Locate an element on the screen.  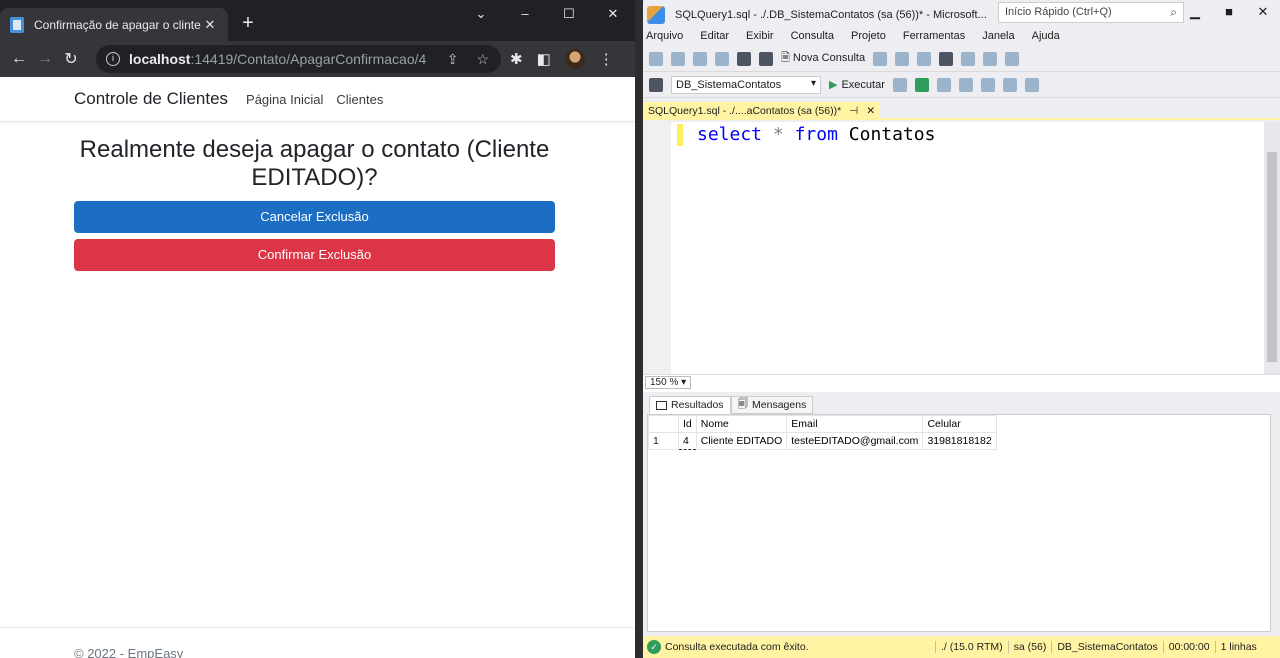
column-header-id: Id is located at coordinates (687, 424).